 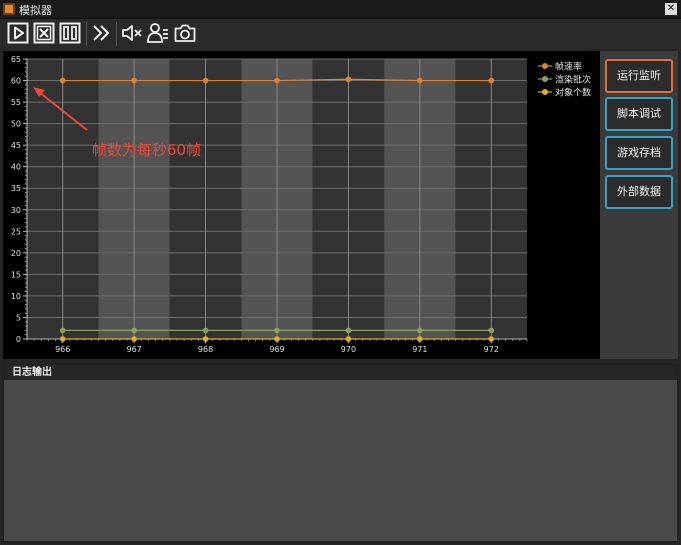 I want to click on y-tick-label: 60, so click(x=16, y=81).